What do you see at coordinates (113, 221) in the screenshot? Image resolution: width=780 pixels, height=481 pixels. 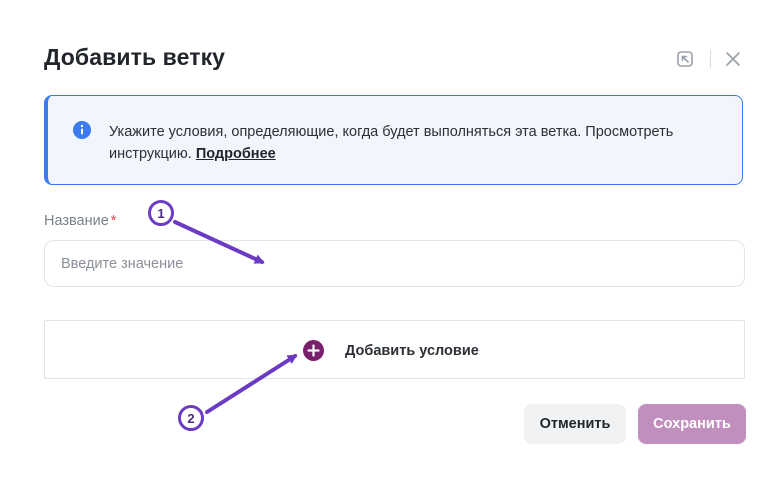 I see `required-mark: *` at bounding box center [113, 221].